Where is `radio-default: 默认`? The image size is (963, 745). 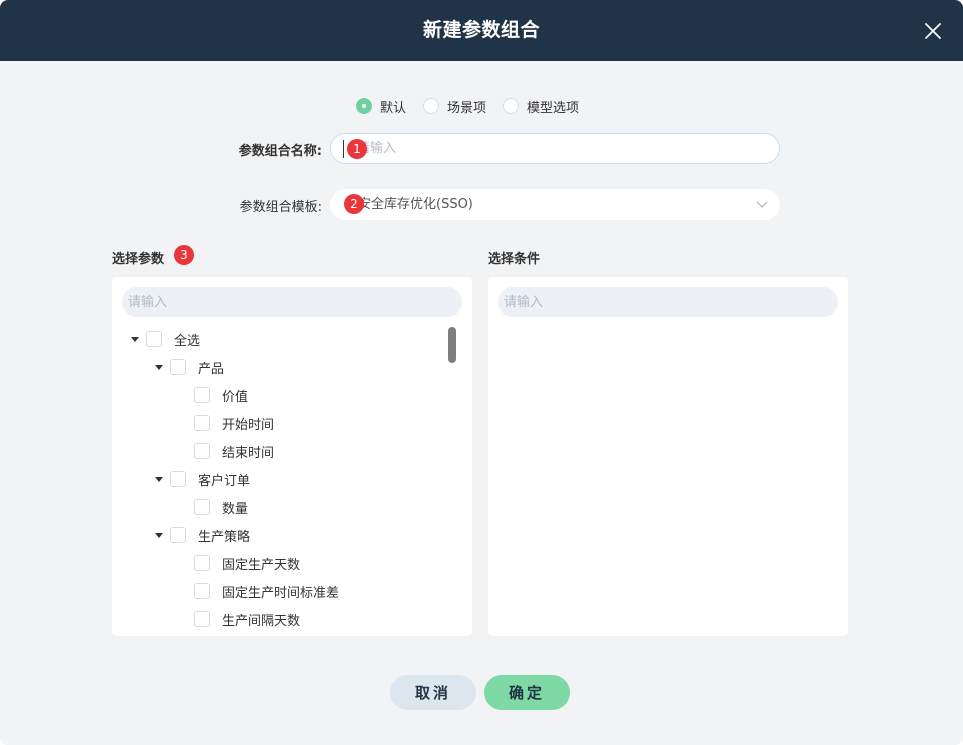
radio-default: 默认 is located at coordinates (381, 106).